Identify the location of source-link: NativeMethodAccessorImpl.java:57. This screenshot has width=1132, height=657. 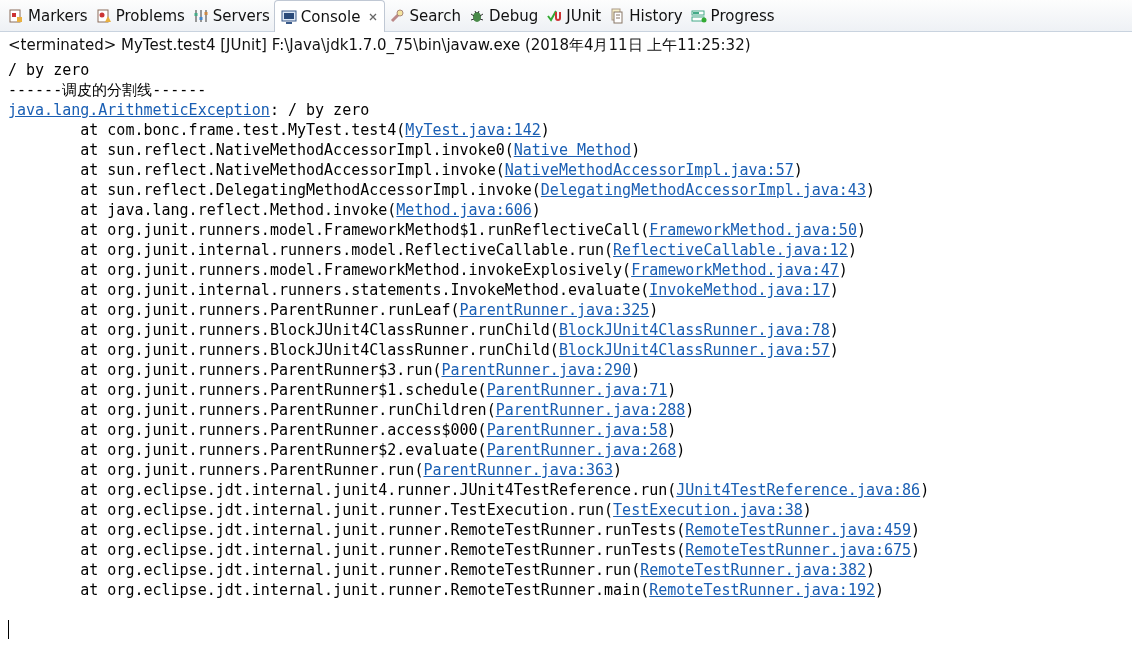
(649, 170).